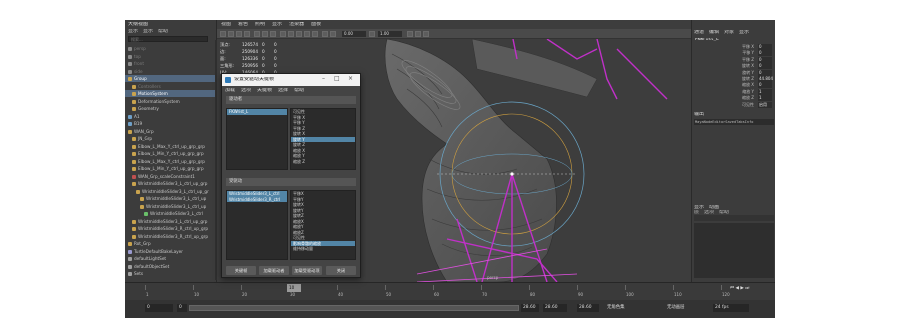 This screenshot has width=900, height=322. What do you see at coordinates (246, 90) in the screenshot?
I see `dialog-menu-item-1: 选项` at bounding box center [246, 90].